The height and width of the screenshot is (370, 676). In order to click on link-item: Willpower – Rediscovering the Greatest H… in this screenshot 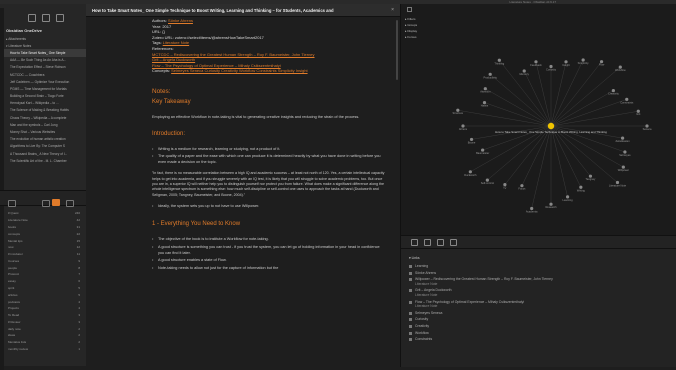, I will do `click(539, 281)`.